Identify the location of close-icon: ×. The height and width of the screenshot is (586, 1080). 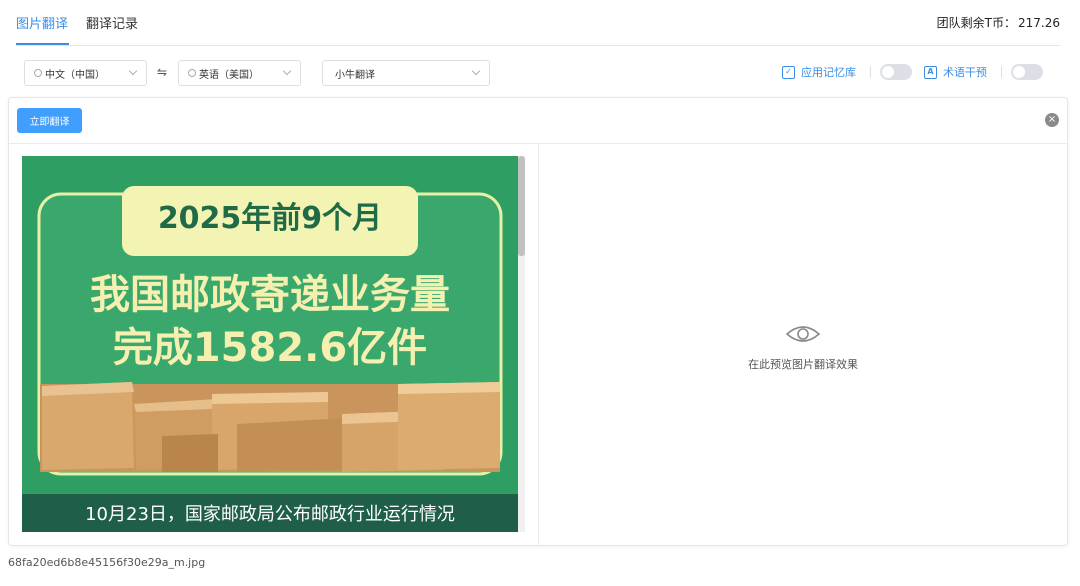
(1052, 120).